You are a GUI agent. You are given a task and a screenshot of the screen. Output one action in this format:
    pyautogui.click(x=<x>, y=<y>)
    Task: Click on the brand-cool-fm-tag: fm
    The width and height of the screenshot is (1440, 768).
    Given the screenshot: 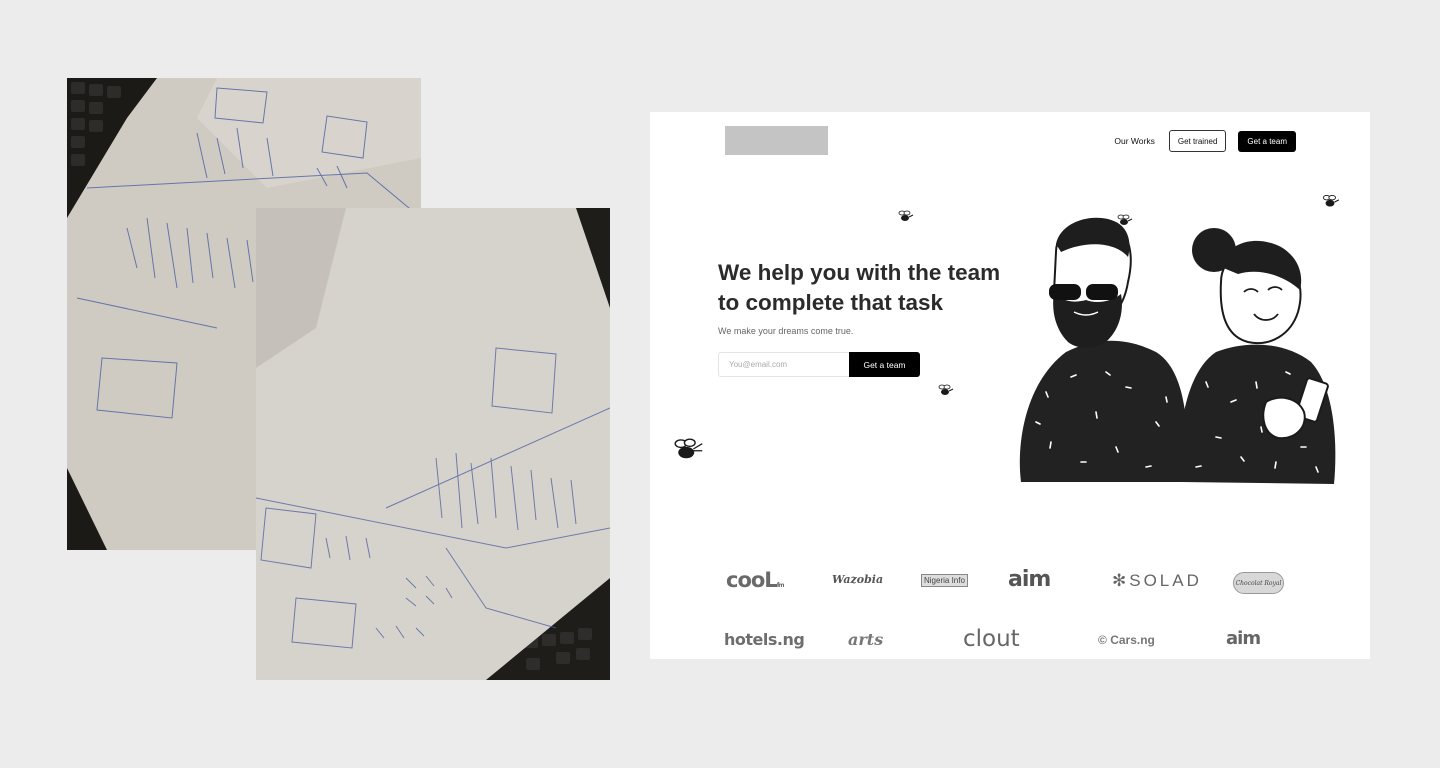 What is the action you would take?
    pyautogui.click(x=780, y=585)
    